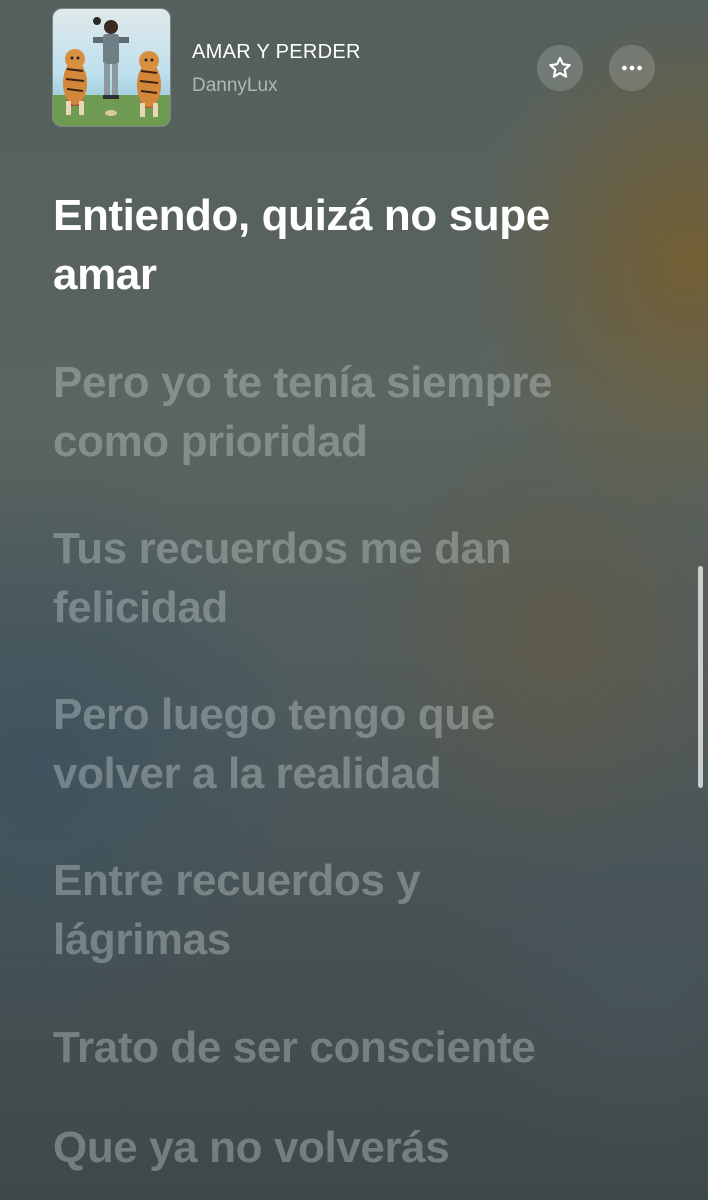  What do you see at coordinates (251, 1147) in the screenshot?
I see `lyric-line: Que ya no volverás` at bounding box center [251, 1147].